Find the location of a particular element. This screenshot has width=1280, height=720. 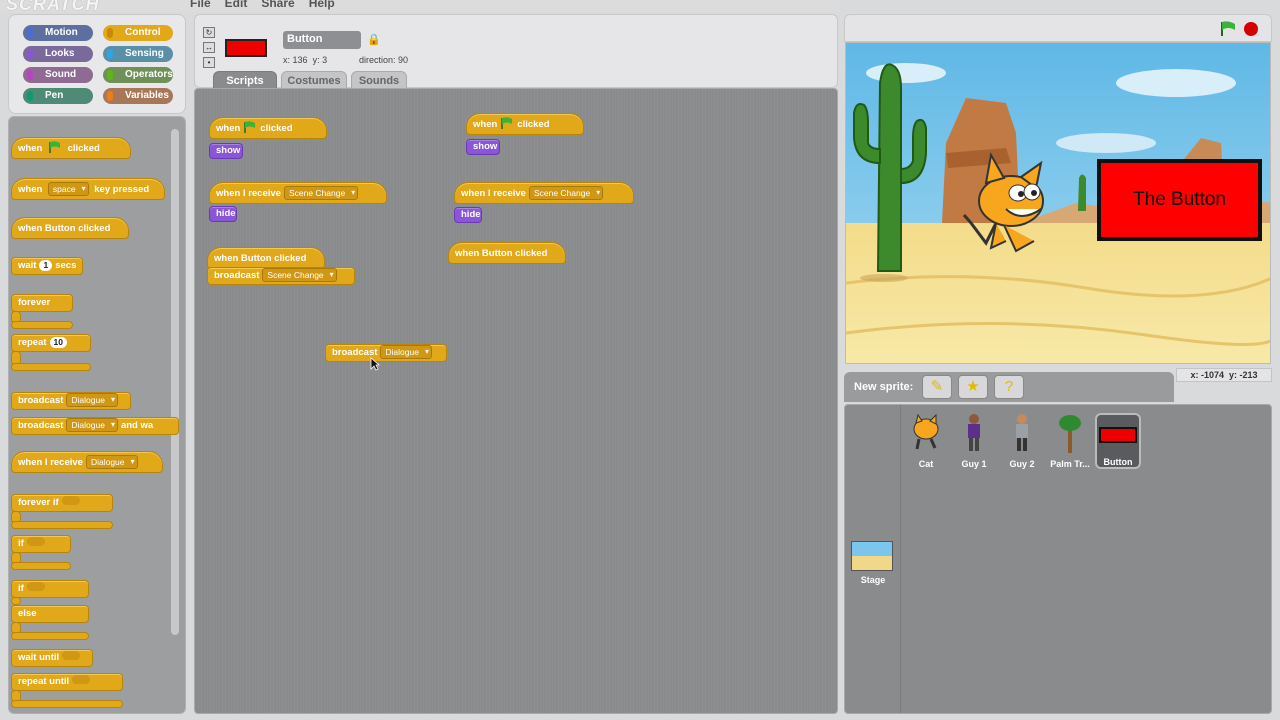

if-else-condition-slot is located at coordinates (35, 586).